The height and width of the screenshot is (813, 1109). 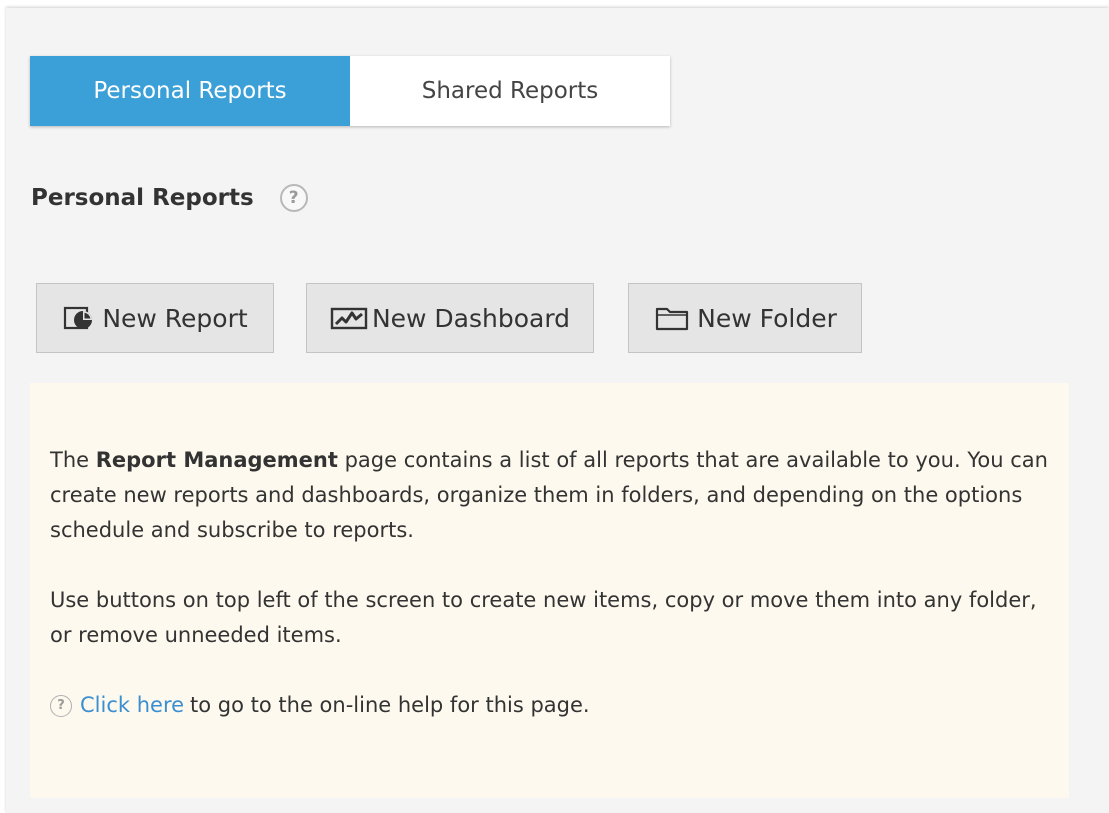 What do you see at coordinates (61, 705) in the screenshot?
I see `help-question-icon: ?` at bounding box center [61, 705].